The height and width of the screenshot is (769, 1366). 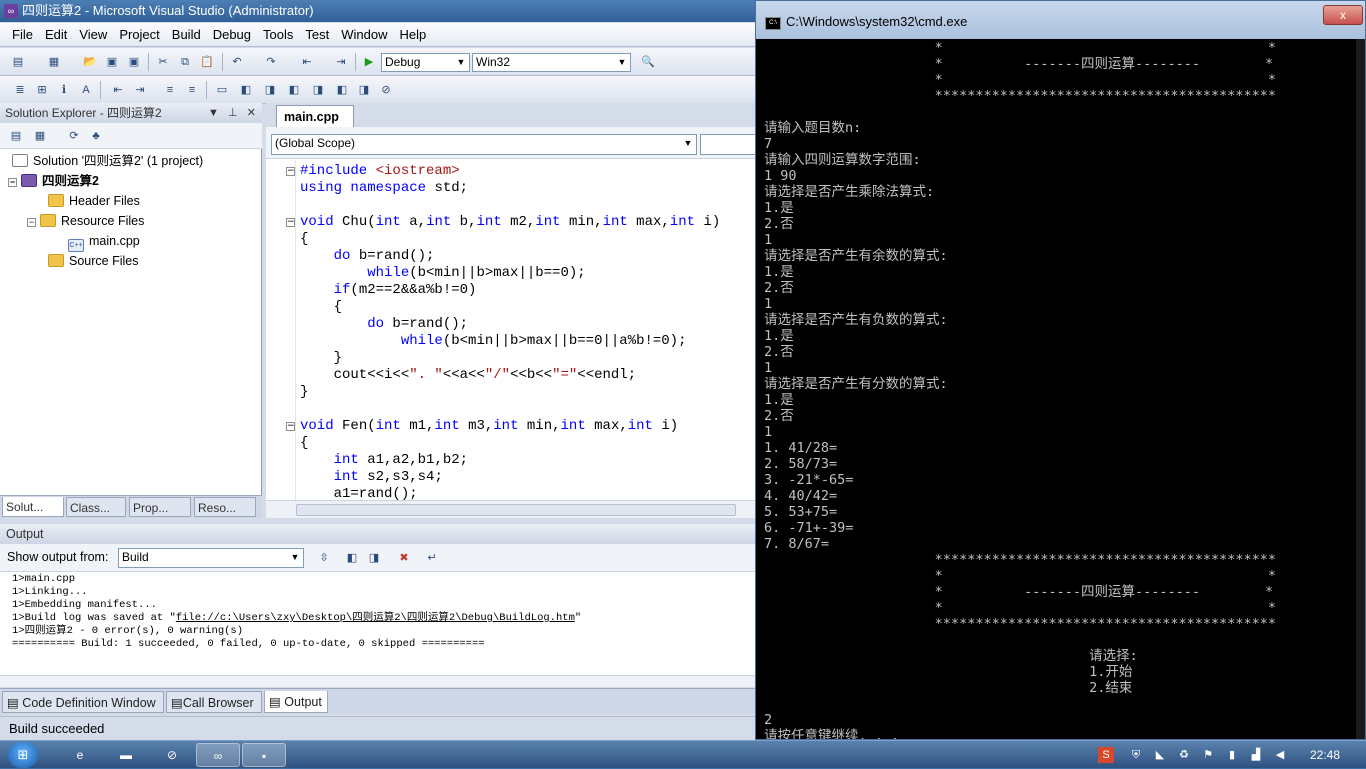 I want to click on start-debugging-icon: ▶, so click(x=369, y=62).